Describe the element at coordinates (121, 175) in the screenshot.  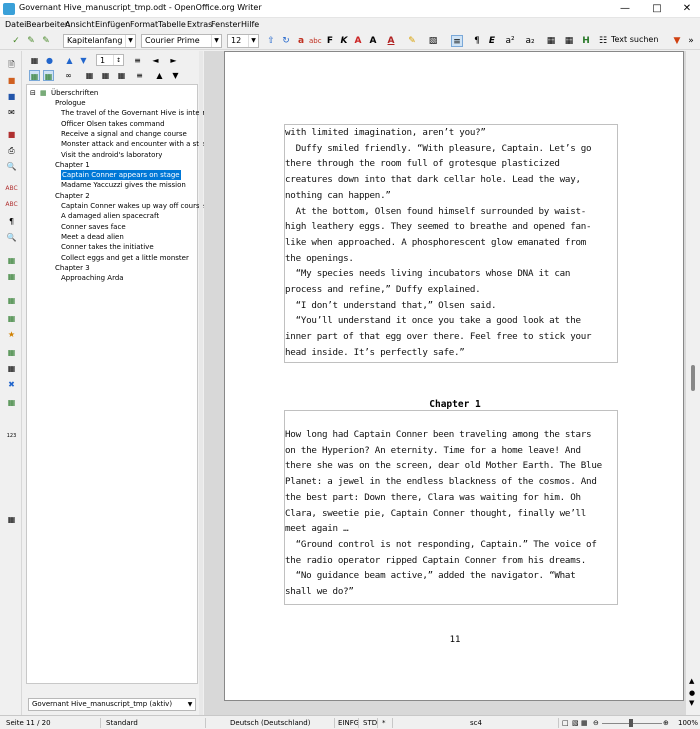
I see `tree-heading-item: Captain Conner appears on stage` at that location.